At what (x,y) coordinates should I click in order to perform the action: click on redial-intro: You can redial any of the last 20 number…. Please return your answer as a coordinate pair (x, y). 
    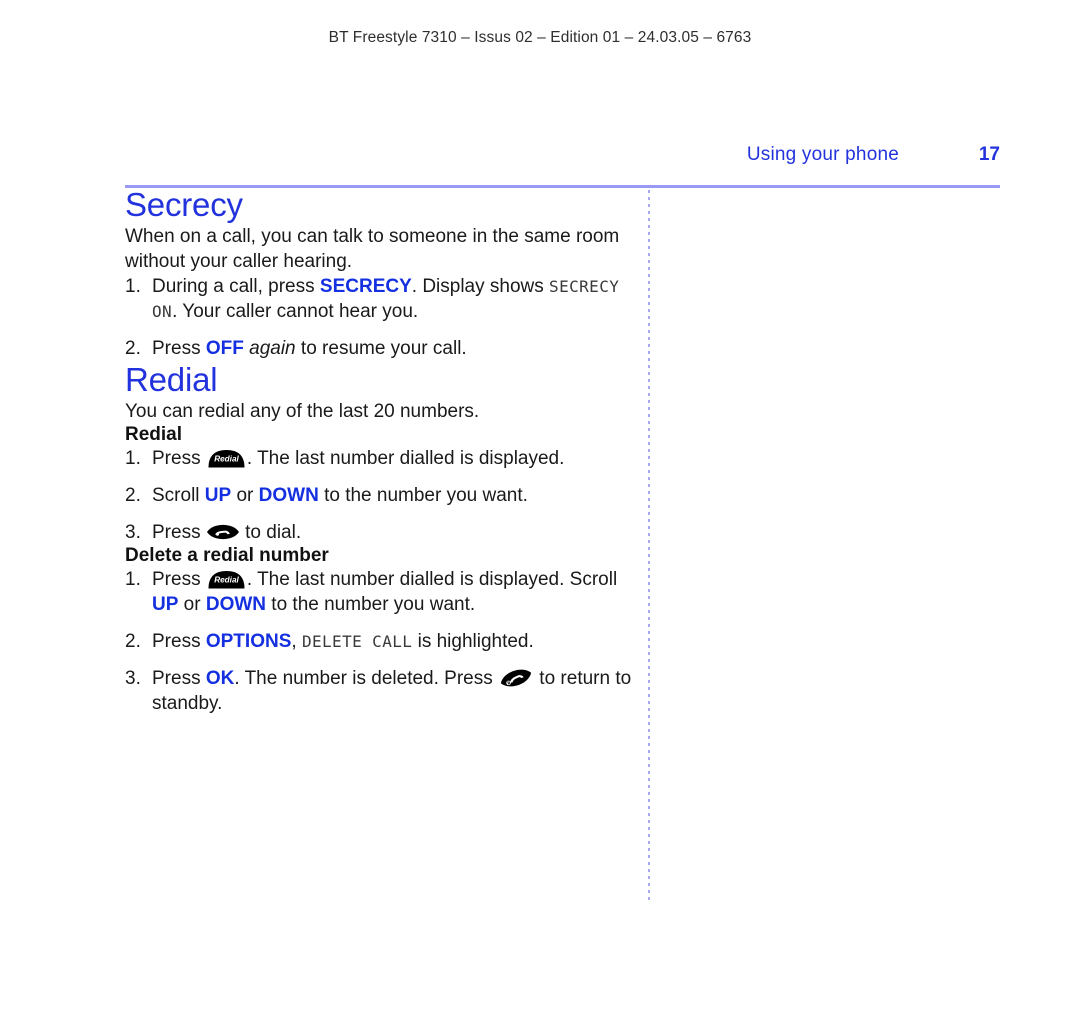
    Looking at the image, I should click on (302, 411).